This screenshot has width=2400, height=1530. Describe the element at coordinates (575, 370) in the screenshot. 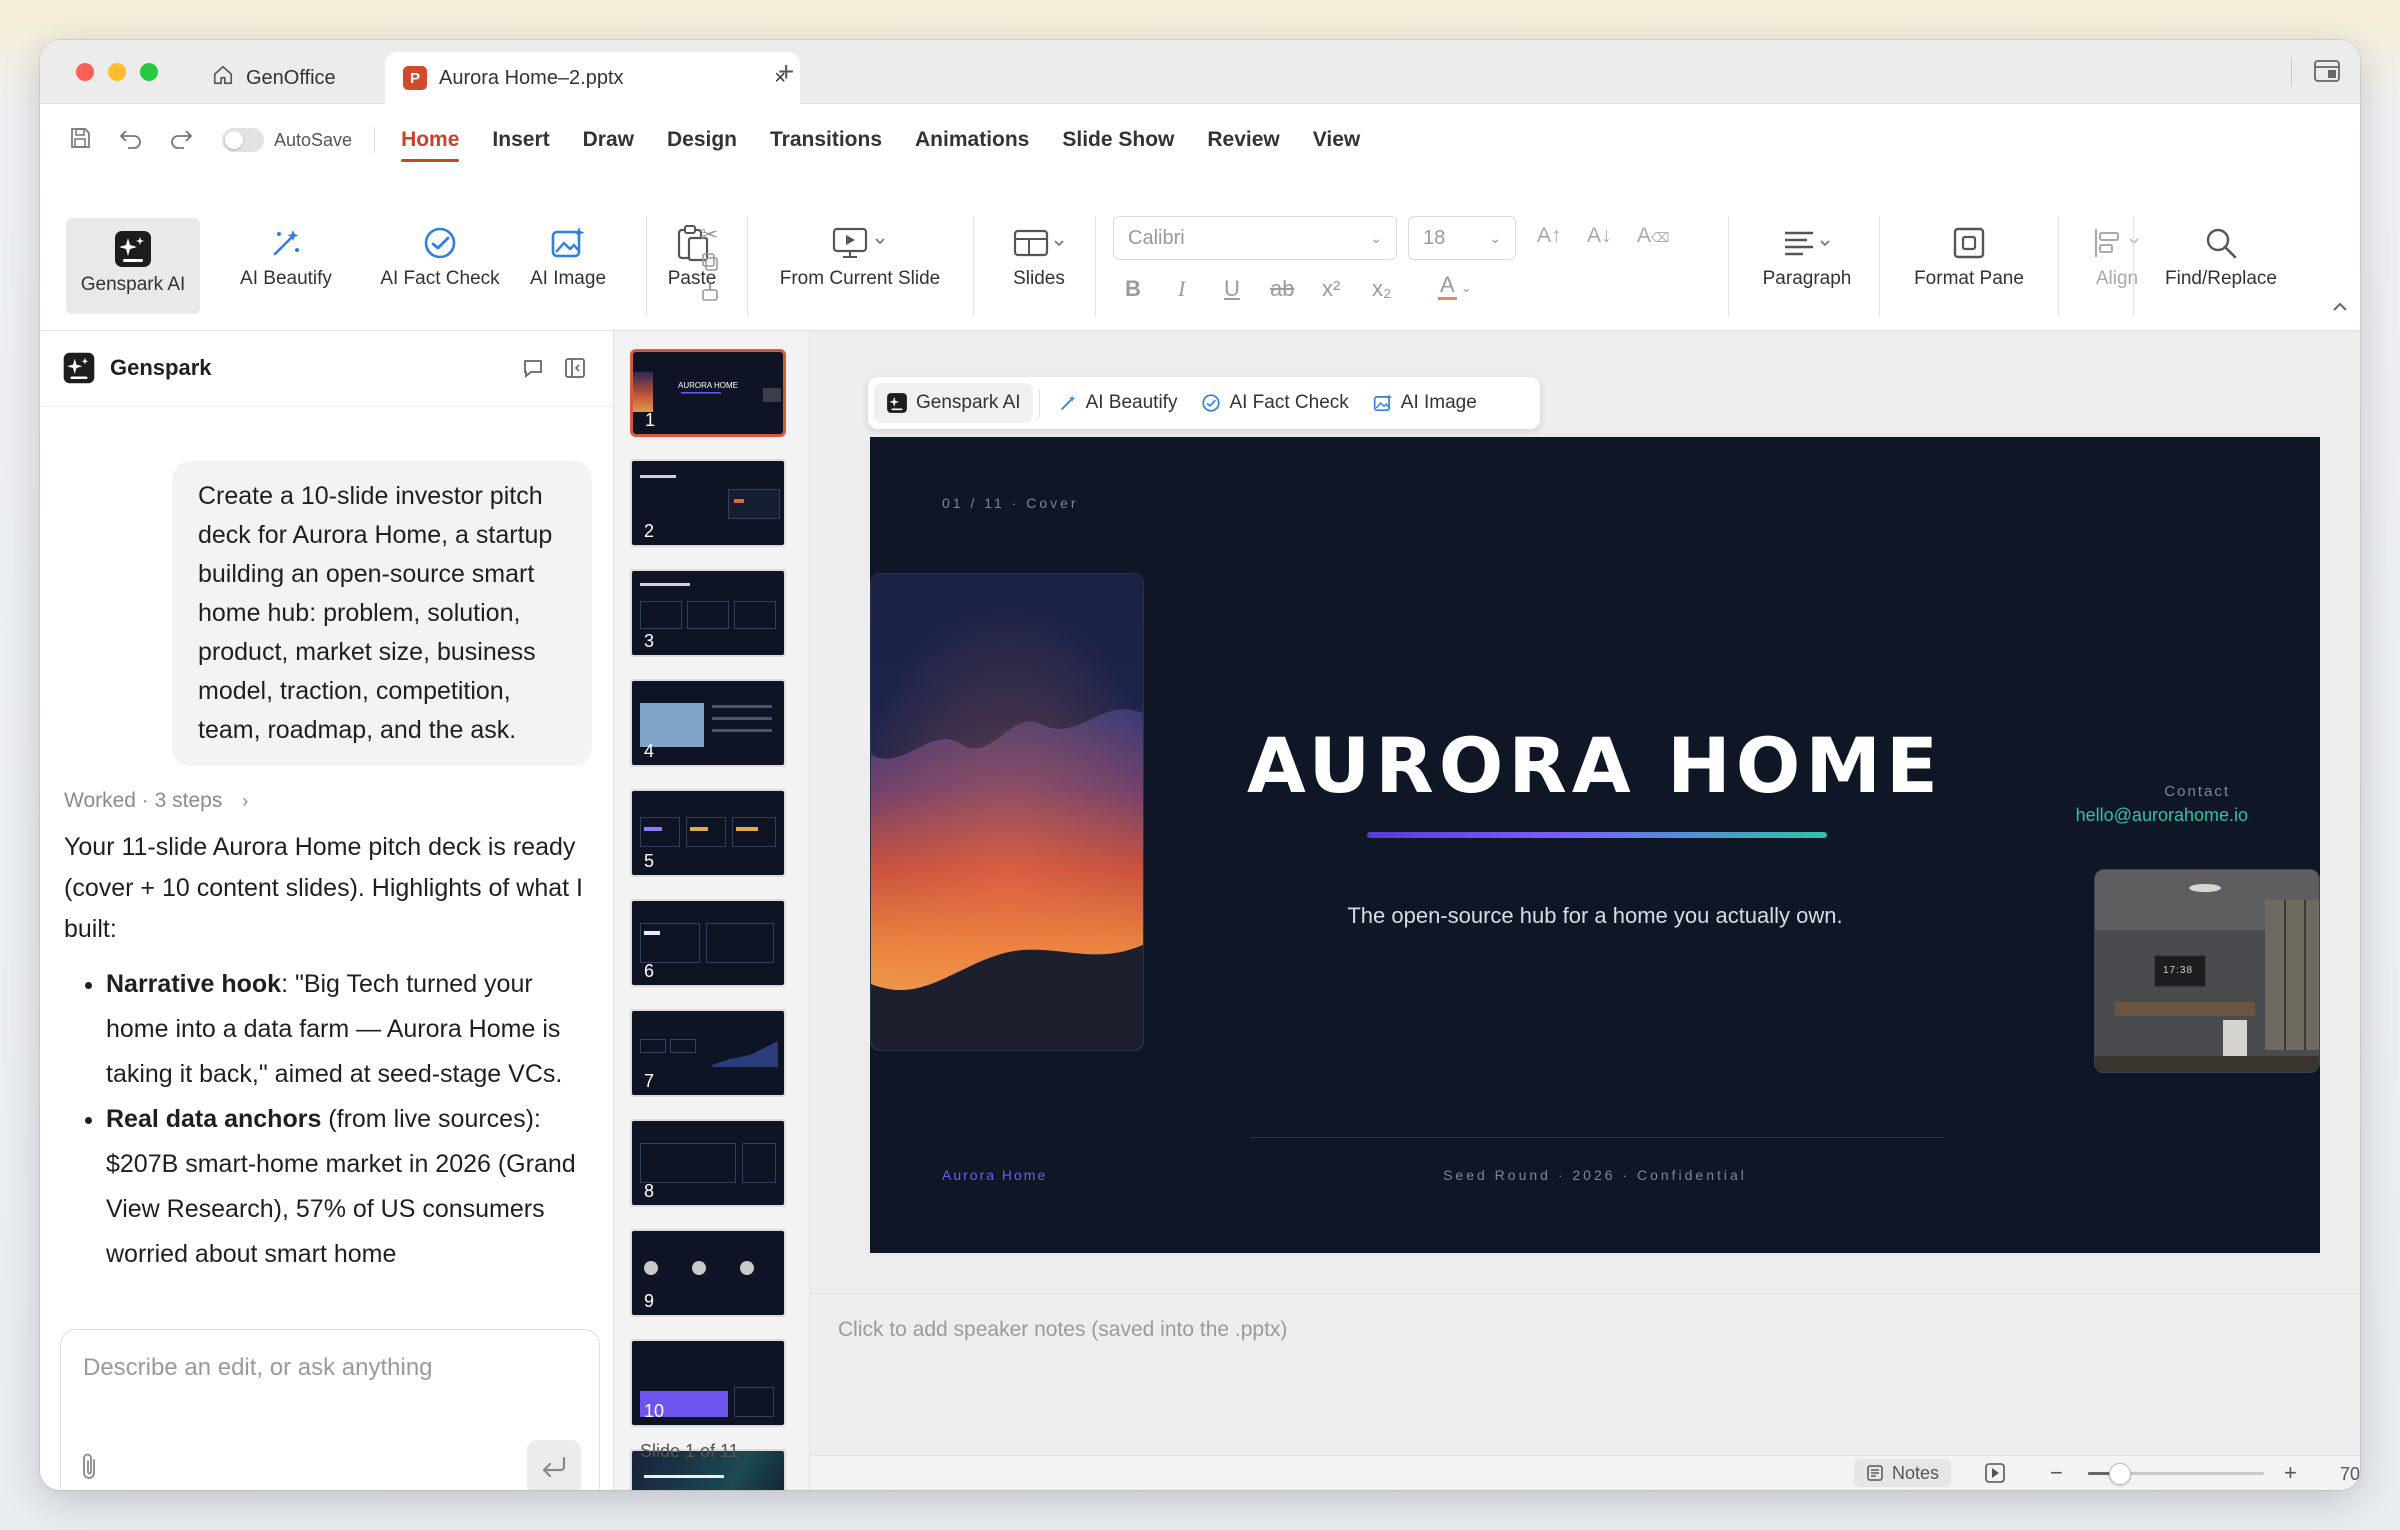

I see `dock-panel-icon` at that location.